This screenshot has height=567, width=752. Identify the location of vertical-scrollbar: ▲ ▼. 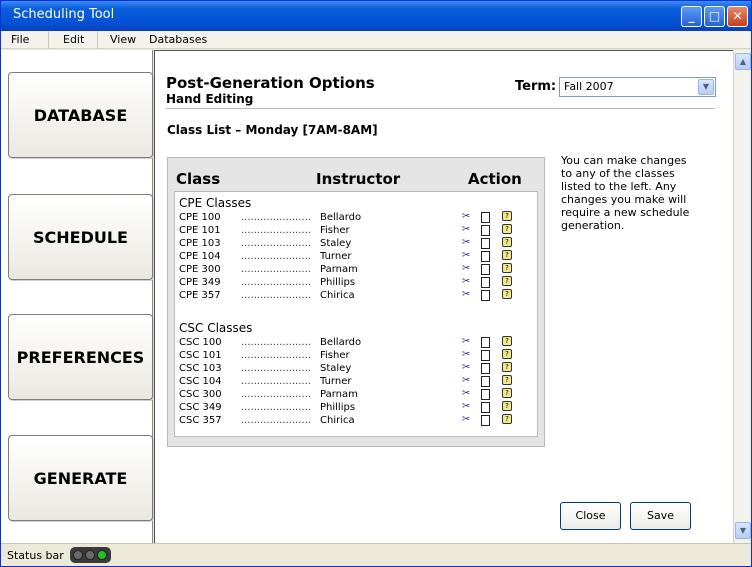
(742, 296).